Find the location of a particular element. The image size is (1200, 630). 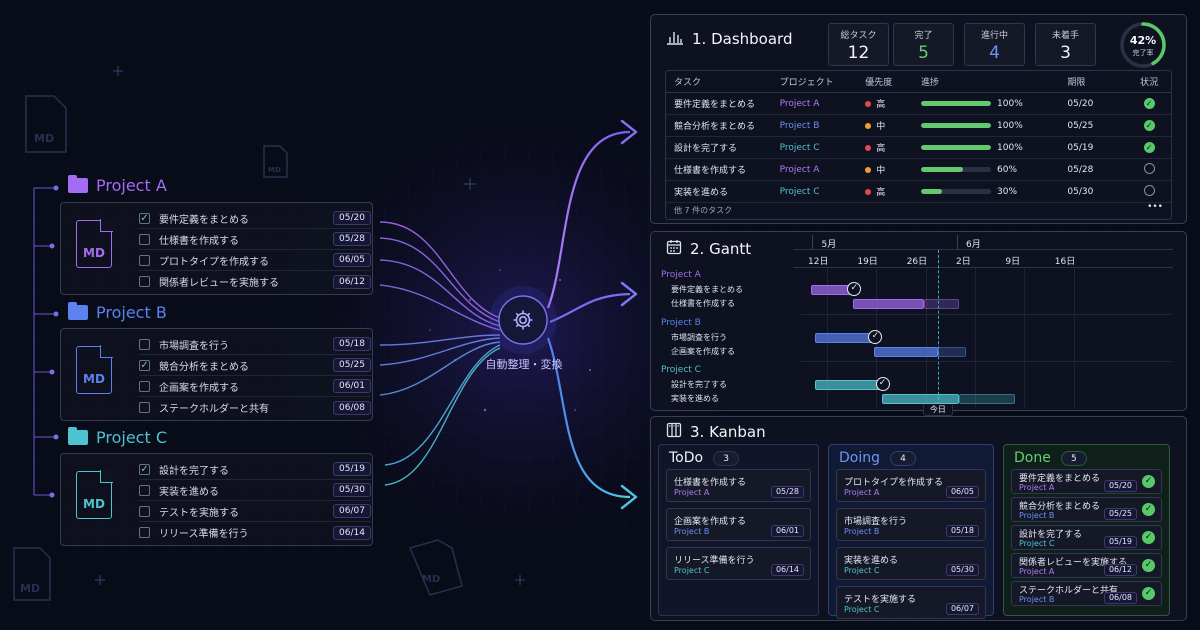

project-cell: Project B is located at coordinates (799, 125).